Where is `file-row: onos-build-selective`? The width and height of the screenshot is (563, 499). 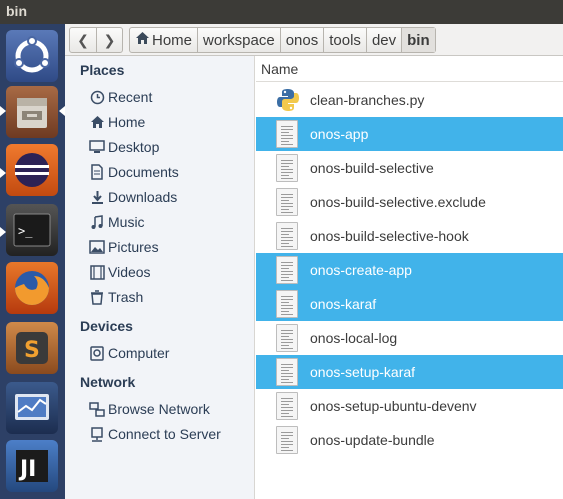
file-row: onos-build-selective is located at coordinates (409, 168).